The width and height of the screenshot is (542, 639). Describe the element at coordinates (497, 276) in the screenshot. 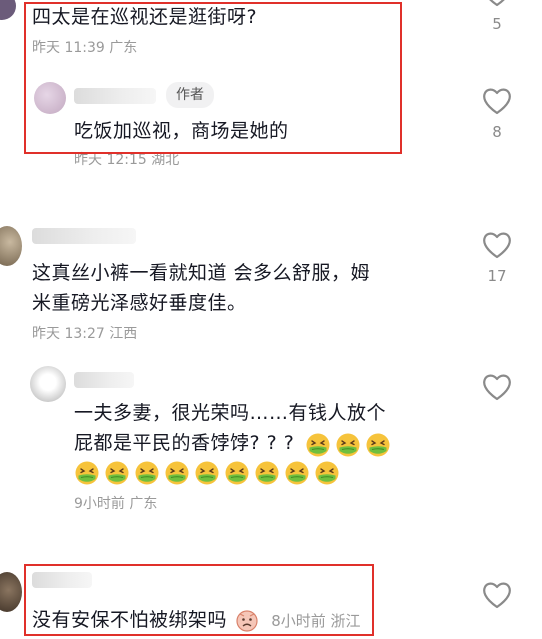

I see `like-count: 17` at that location.